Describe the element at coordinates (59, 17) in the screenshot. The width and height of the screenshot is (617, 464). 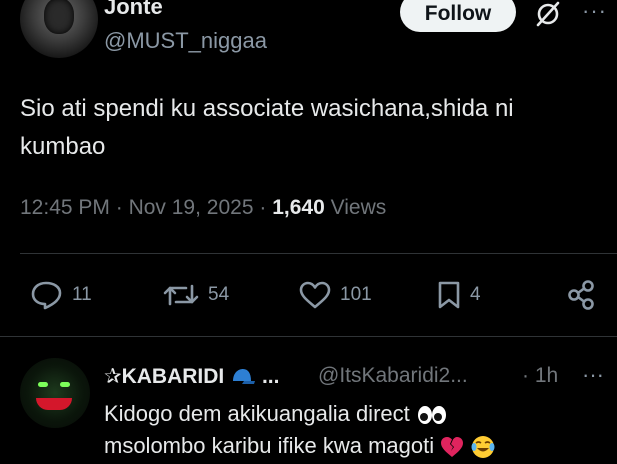
I see `avatar-face` at that location.